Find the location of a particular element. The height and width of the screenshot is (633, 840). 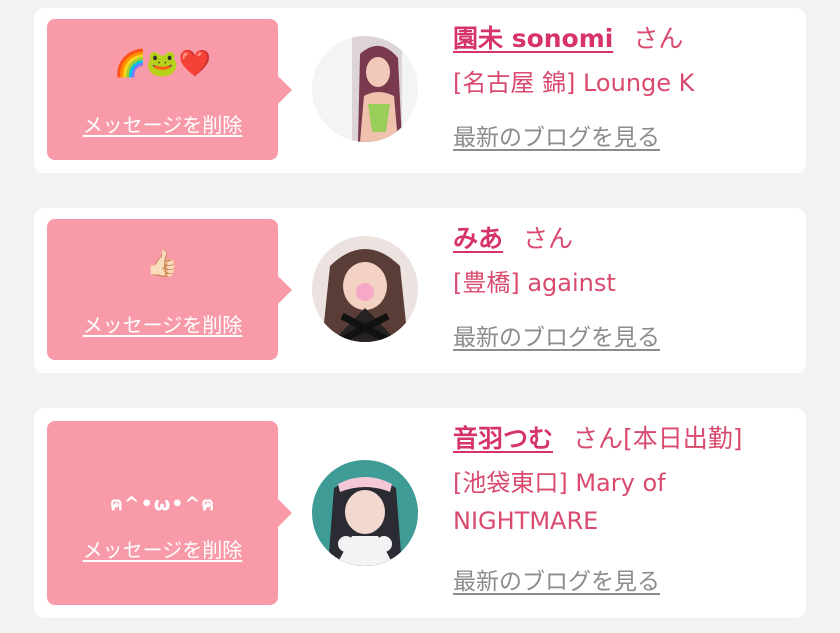

name-line: 園未 sonomi さん is located at coordinates (623, 39).